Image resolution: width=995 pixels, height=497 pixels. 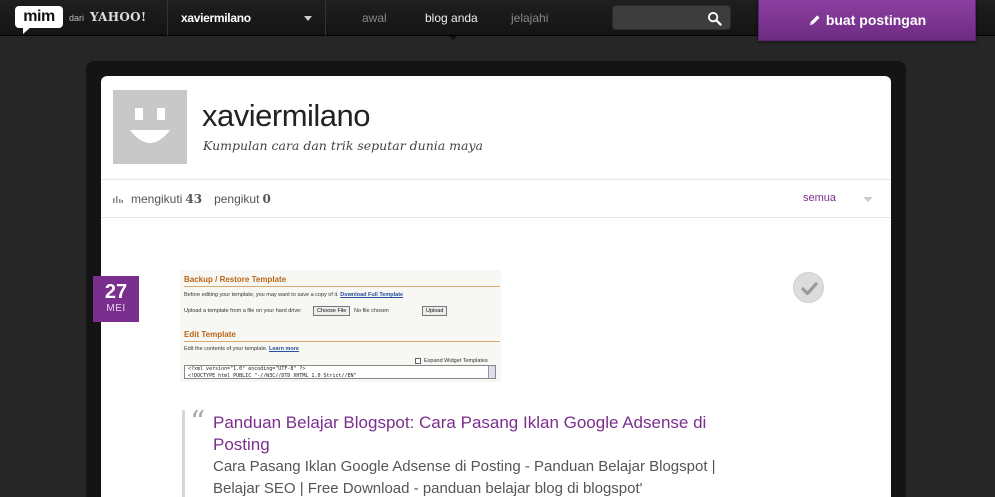 I want to click on checkmark-button, so click(x=808, y=287).